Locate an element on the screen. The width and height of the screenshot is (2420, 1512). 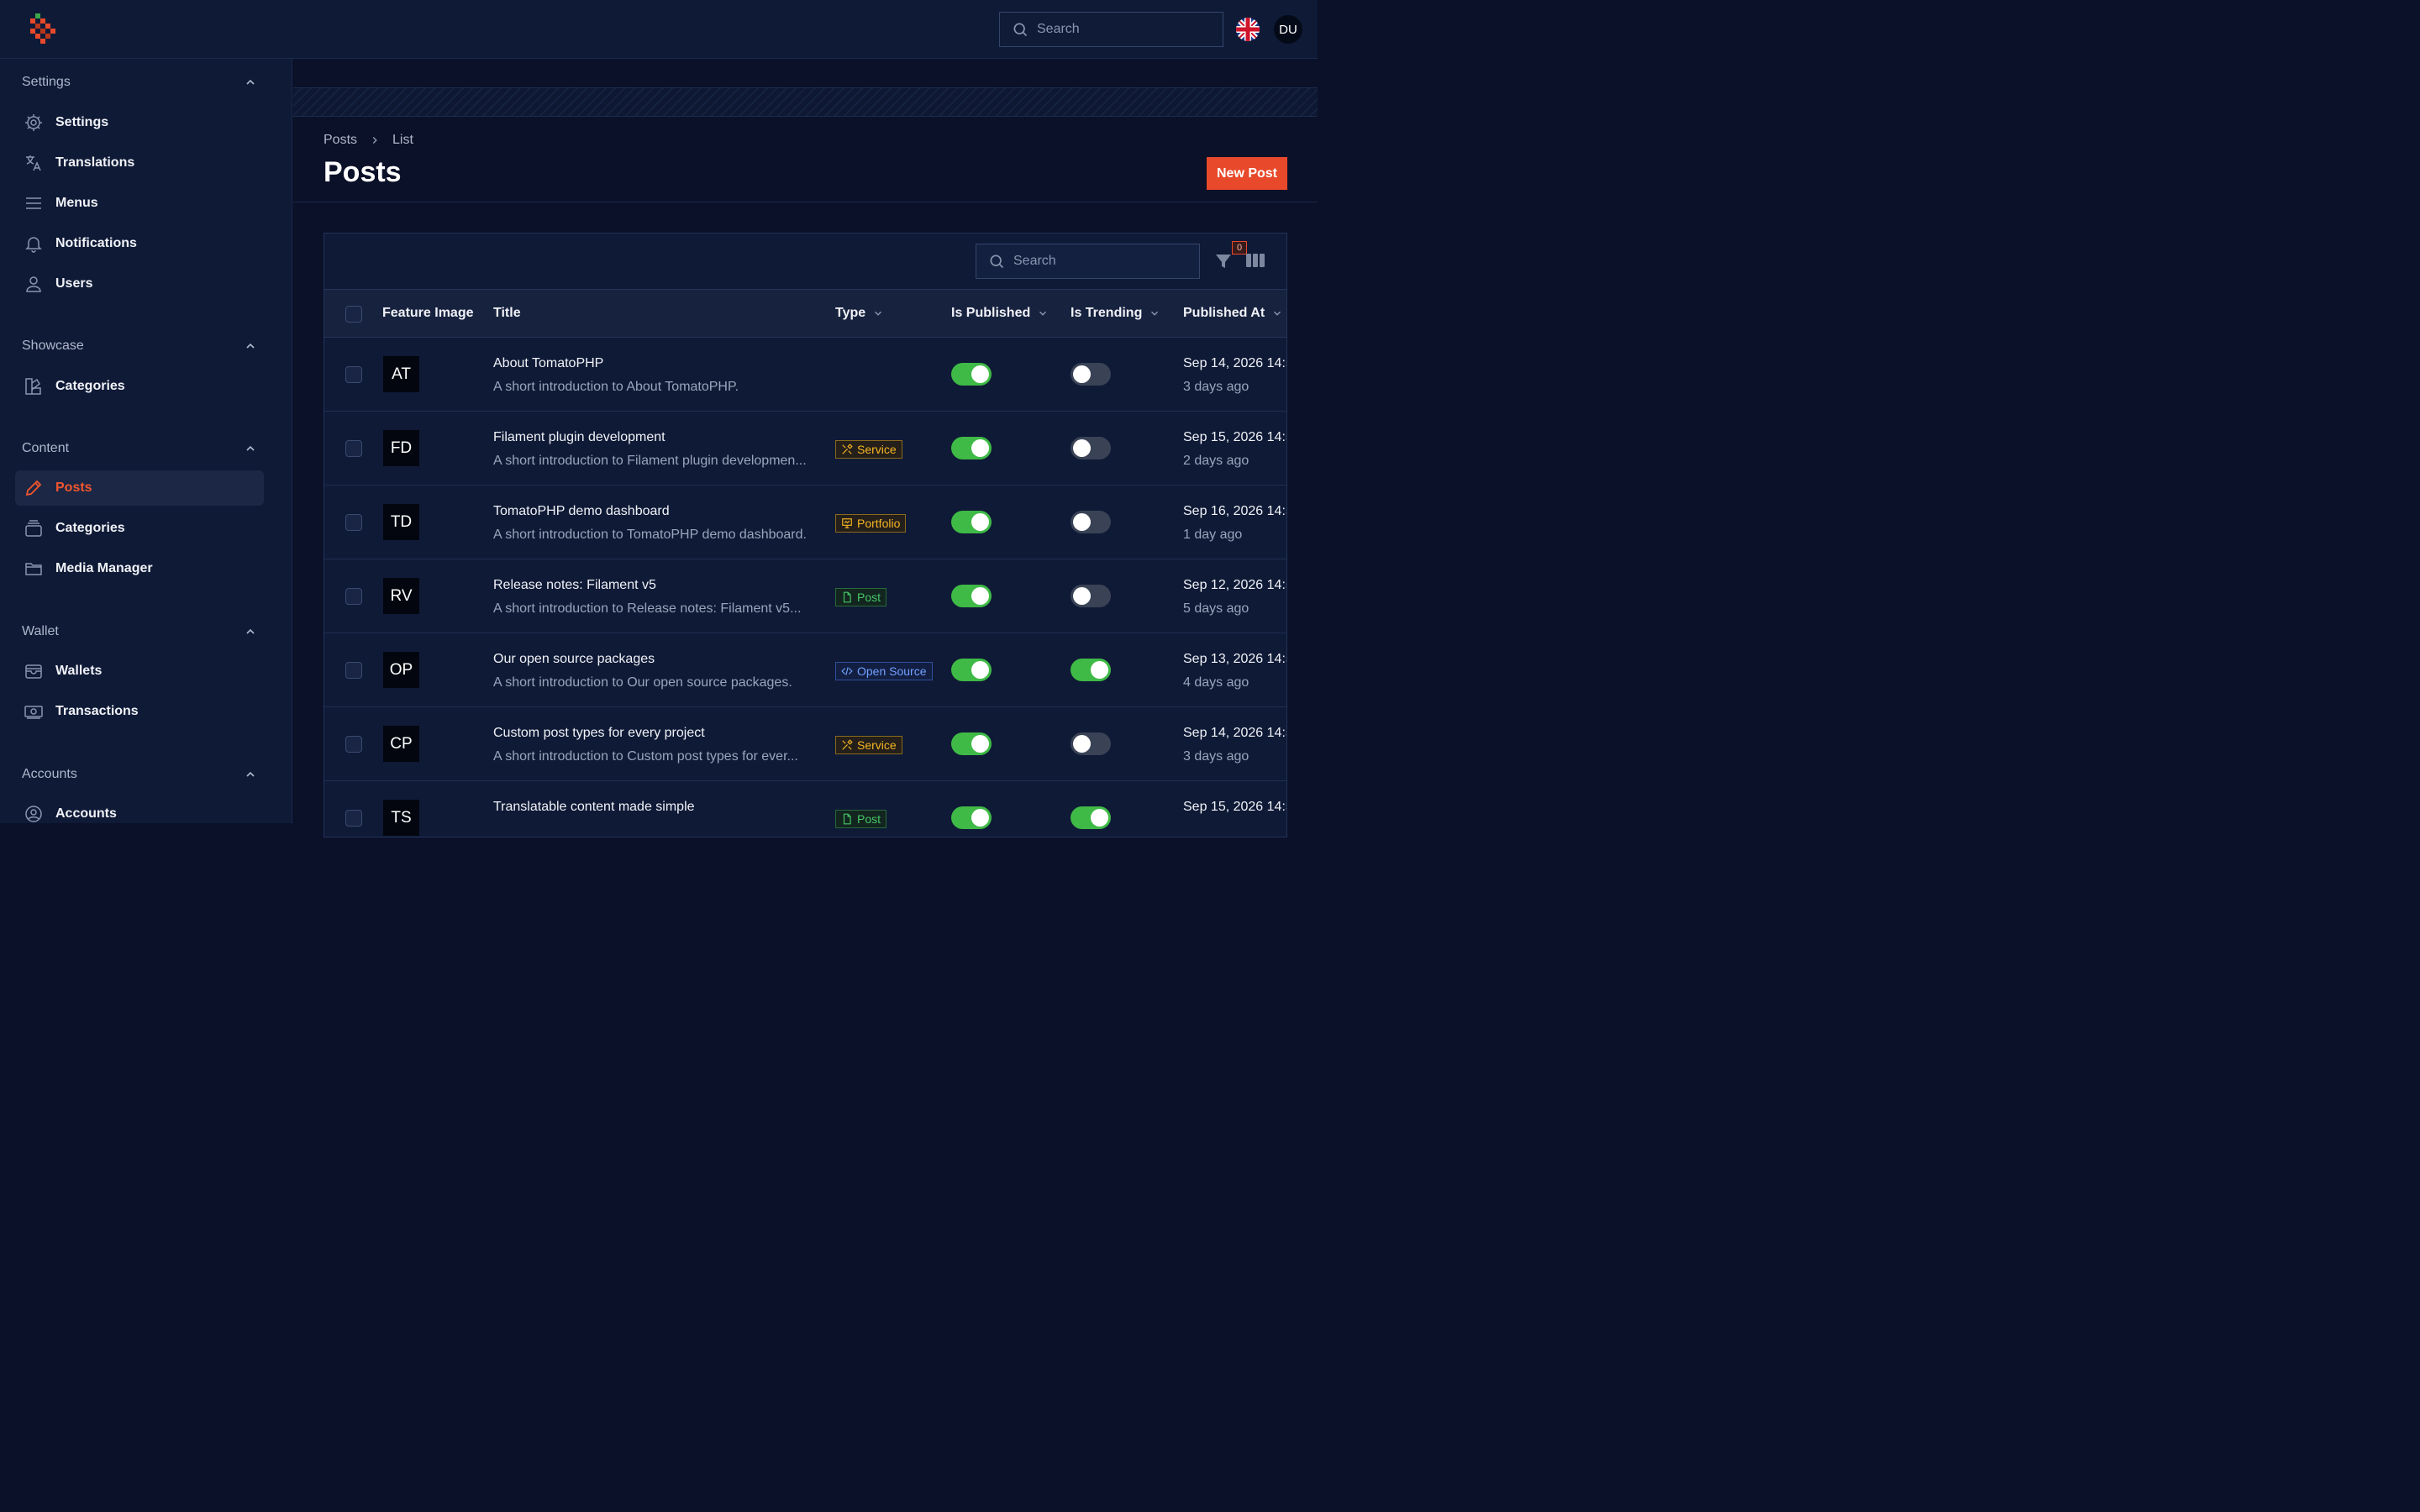
sidebar-item-label: Categories is located at coordinates (90, 386).